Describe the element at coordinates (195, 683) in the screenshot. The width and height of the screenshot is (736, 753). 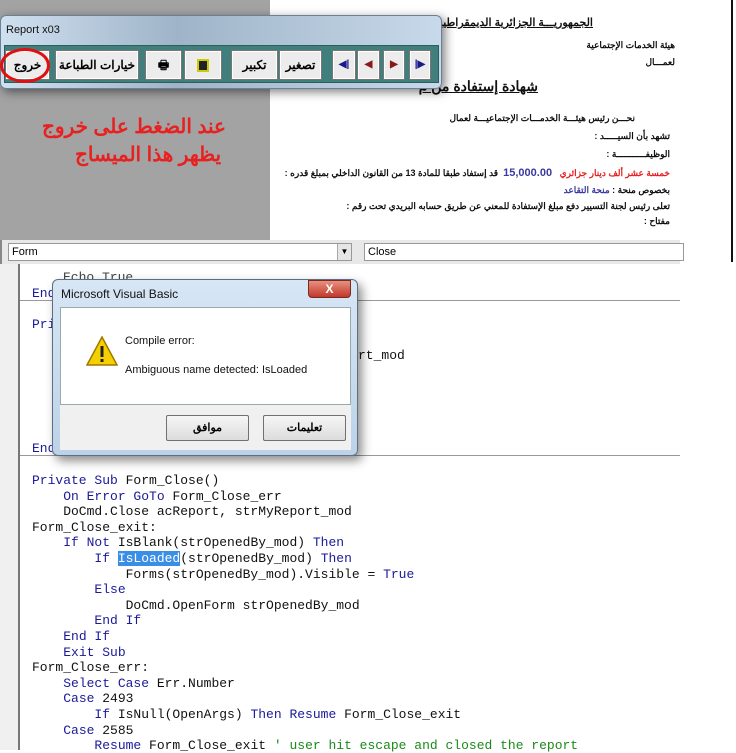
I see `code-token: Err.Number` at that location.